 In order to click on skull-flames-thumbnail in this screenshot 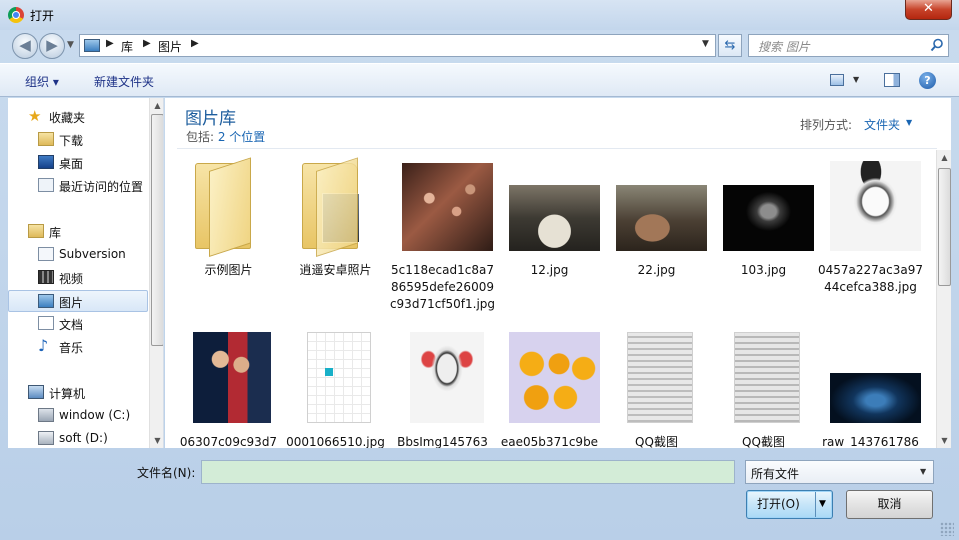, I will do `click(447, 377)`.